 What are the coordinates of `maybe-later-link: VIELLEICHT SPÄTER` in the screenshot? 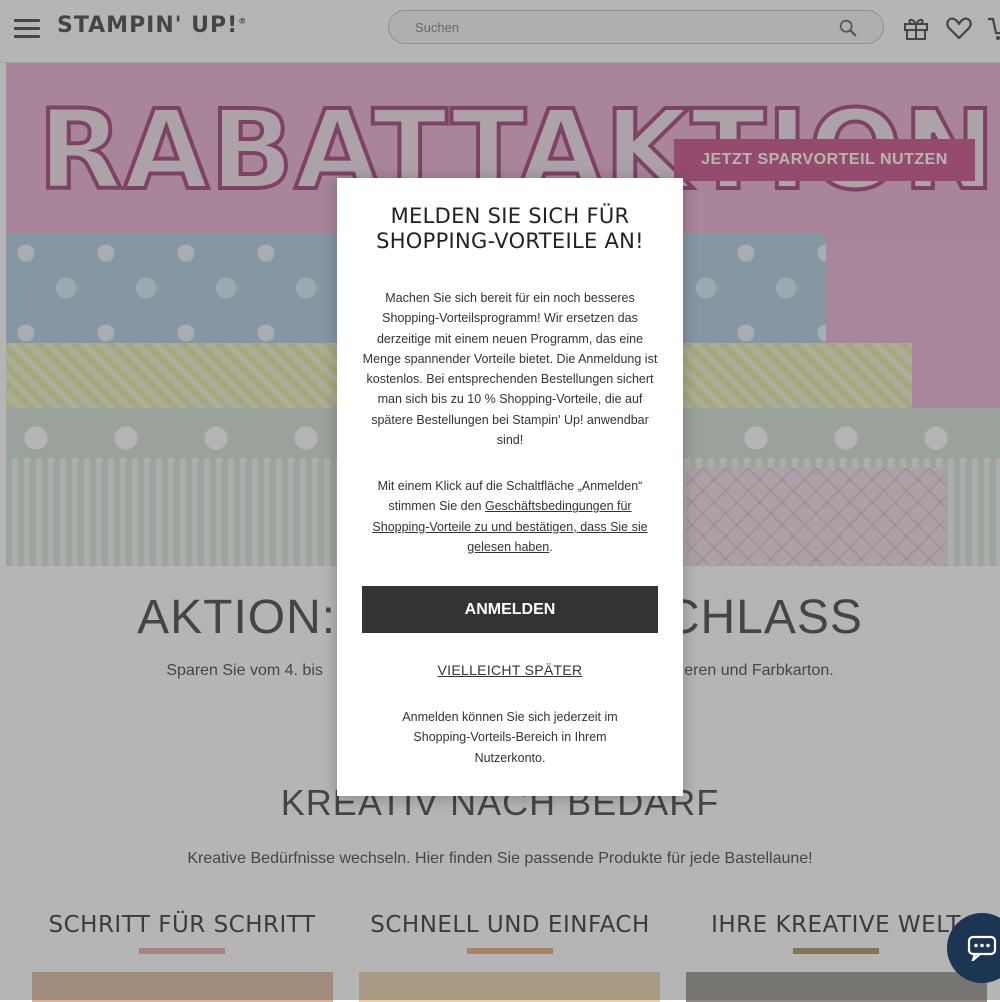 It's located at (510, 670).